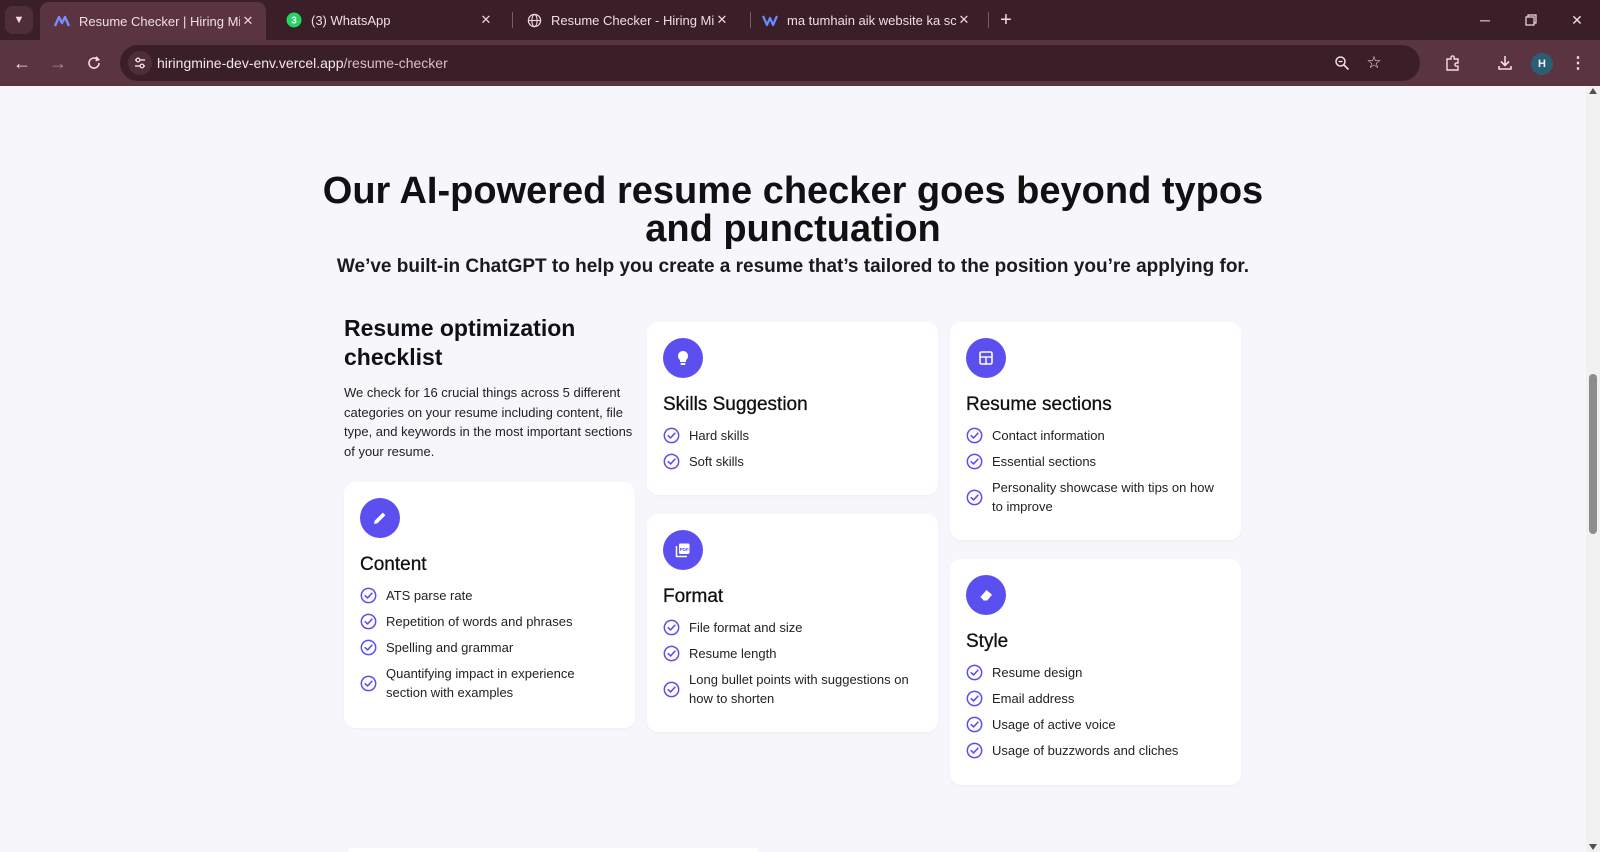  I want to click on restore-button, so click(1531, 20).